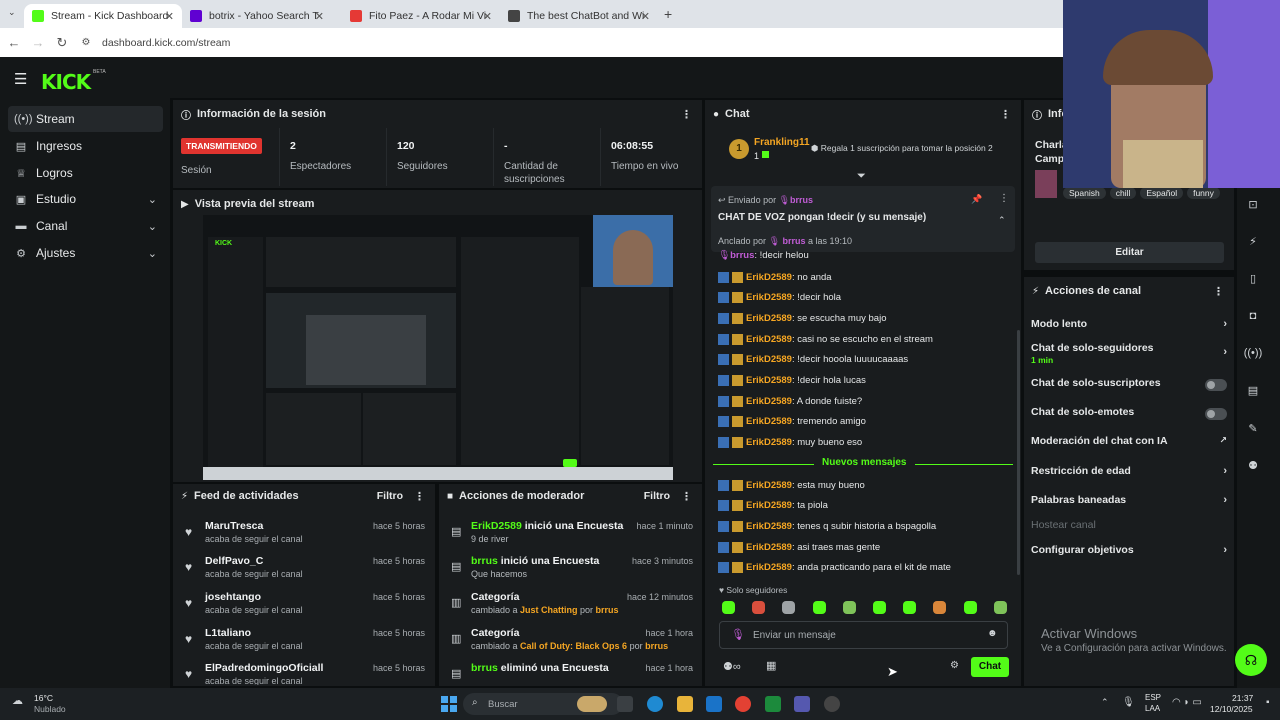  I want to click on store-icon: ▦, so click(771, 665).